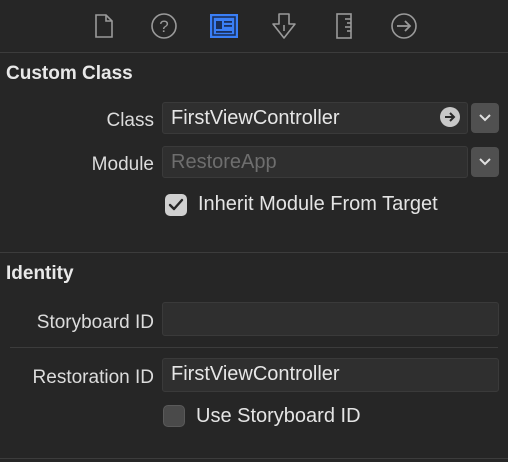  I want to click on inherit-module-checkbox, so click(176, 205).